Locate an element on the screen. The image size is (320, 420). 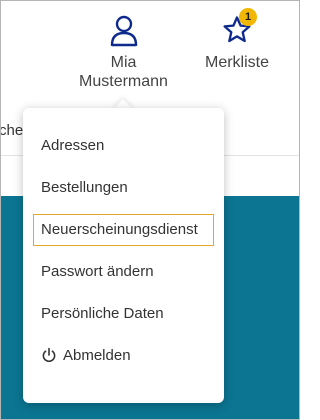
wishlist-label: Merkliste is located at coordinates (236, 62).